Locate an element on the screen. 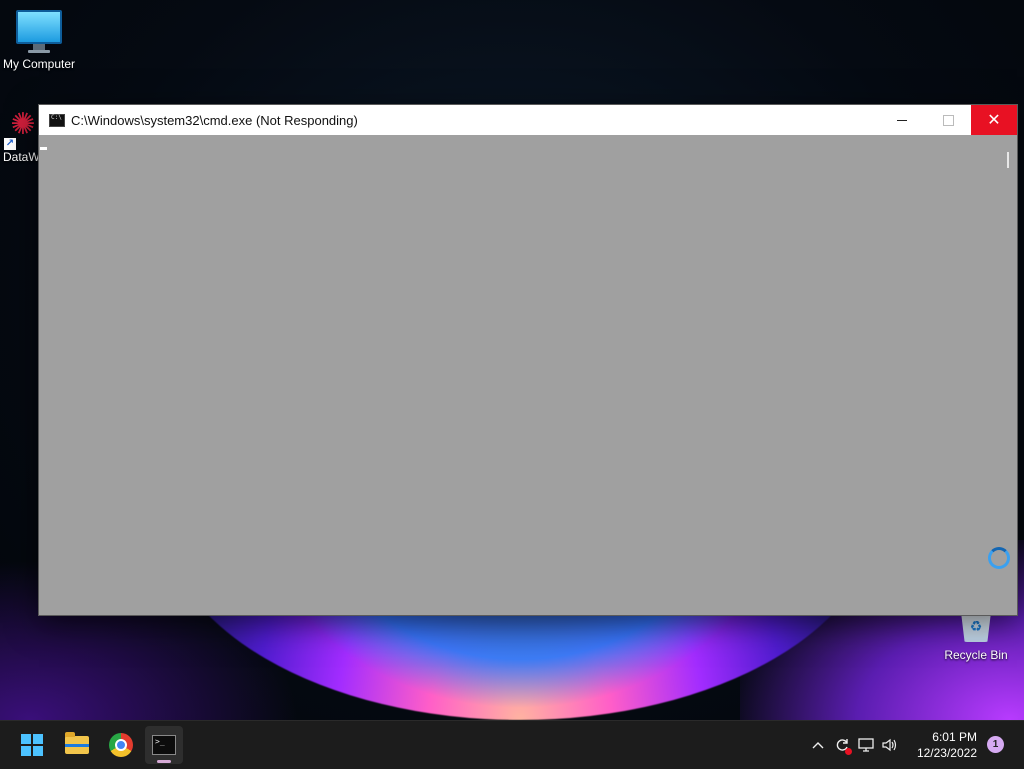 The width and height of the screenshot is (1024, 769). spark-logo-icon: ✺ is located at coordinates (23, 124).